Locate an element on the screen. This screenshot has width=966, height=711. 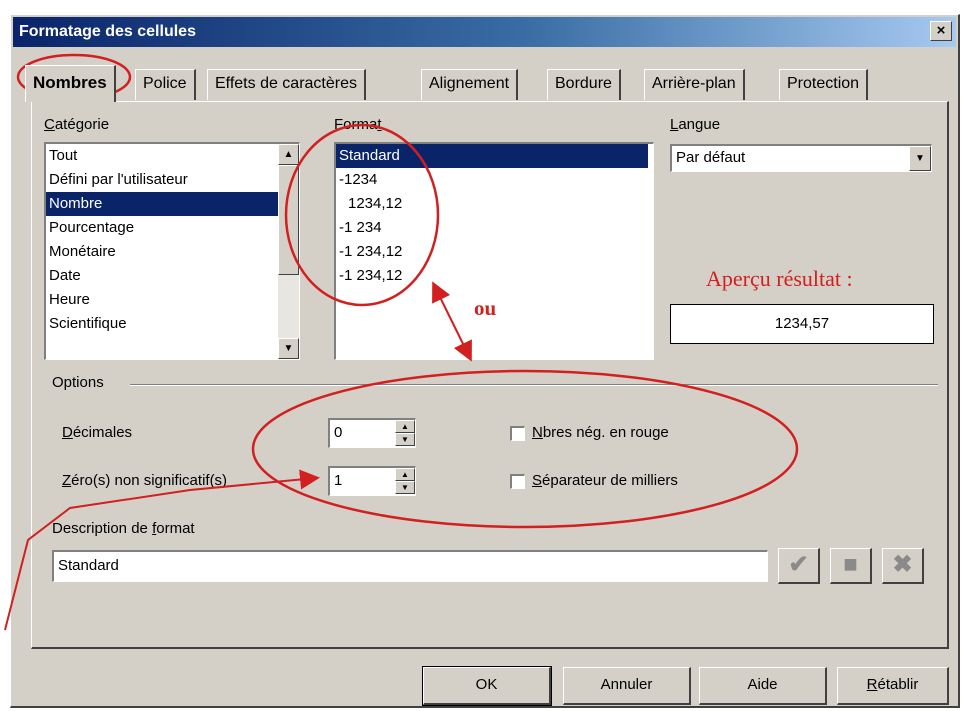
category-item-monetaire: Monétaire is located at coordinates (172, 252).